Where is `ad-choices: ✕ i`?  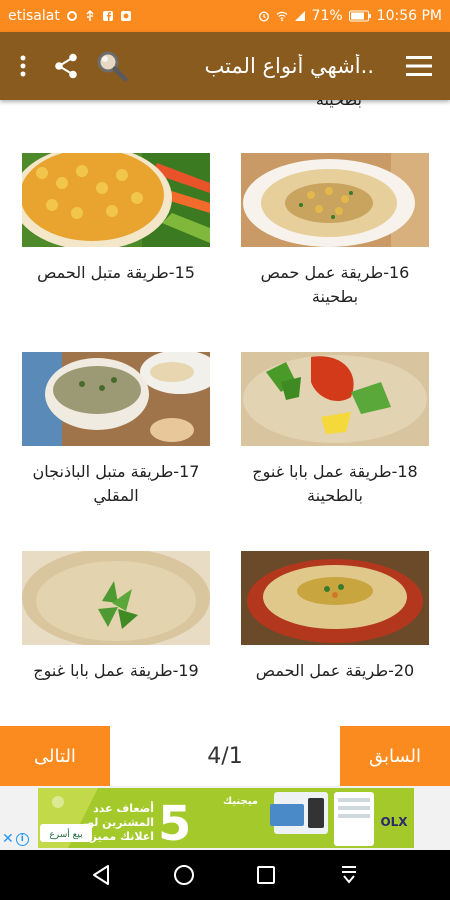 ad-choices: ✕ i is located at coordinates (20, 839).